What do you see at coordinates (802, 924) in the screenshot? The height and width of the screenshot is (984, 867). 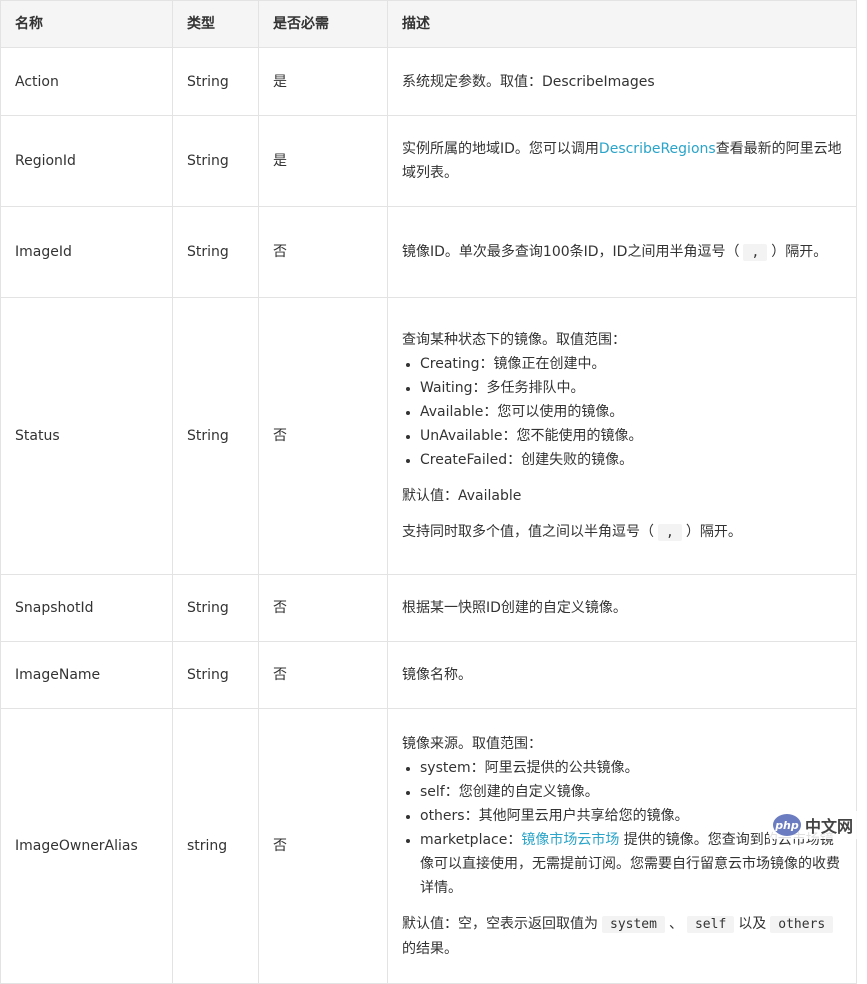 I see `others-code: others` at bounding box center [802, 924].